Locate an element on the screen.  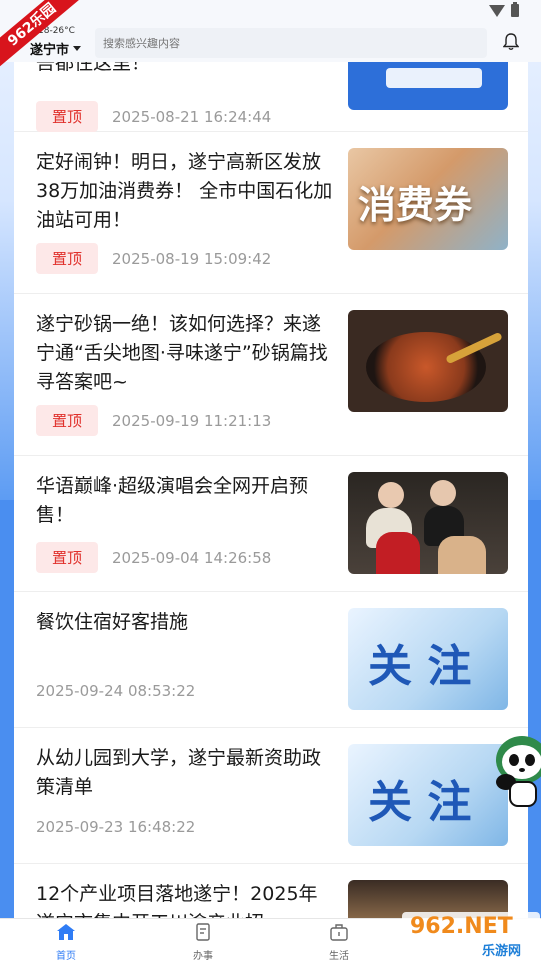
tab-label: 办事 is located at coordinates (203, 956).